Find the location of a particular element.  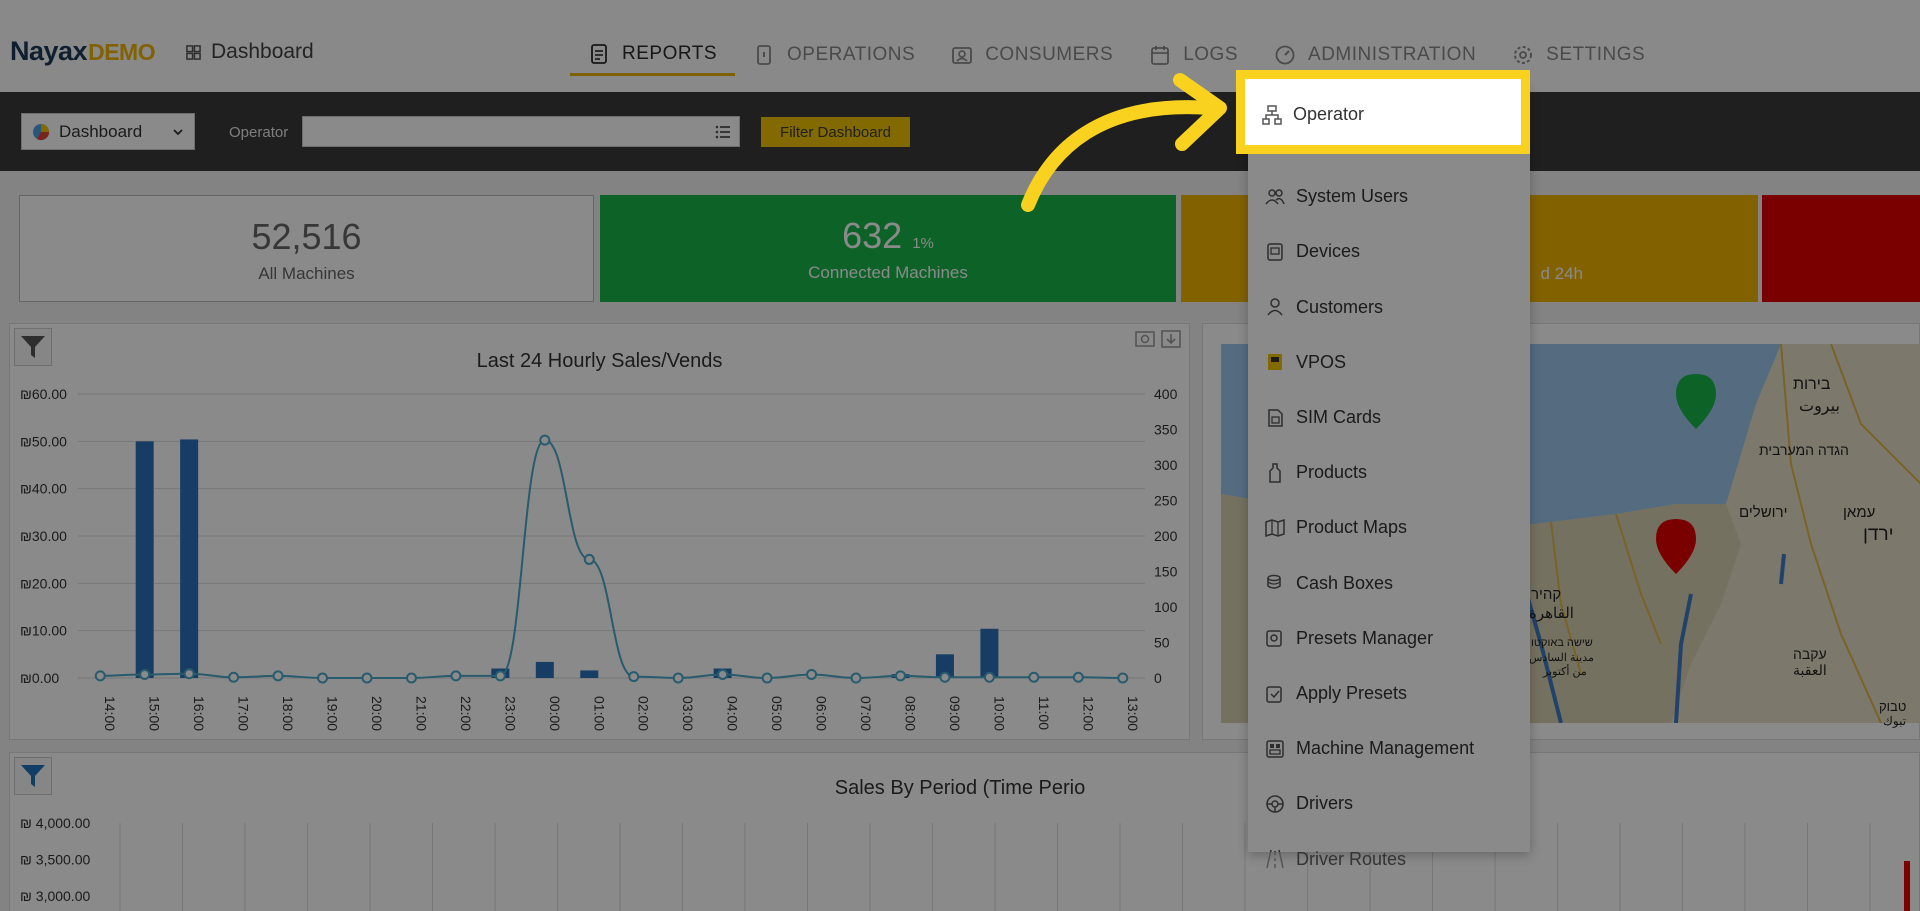

menu-item-label: Customers is located at coordinates (1340, 306).